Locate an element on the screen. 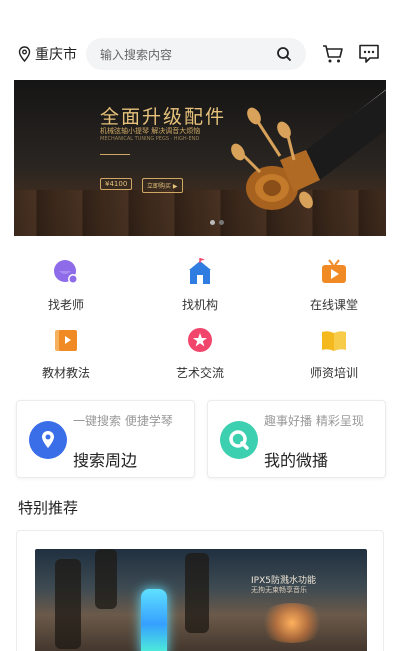 The width and height of the screenshot is (400, 651). category-label: 教材教法 is located at coordinates (65, 373).